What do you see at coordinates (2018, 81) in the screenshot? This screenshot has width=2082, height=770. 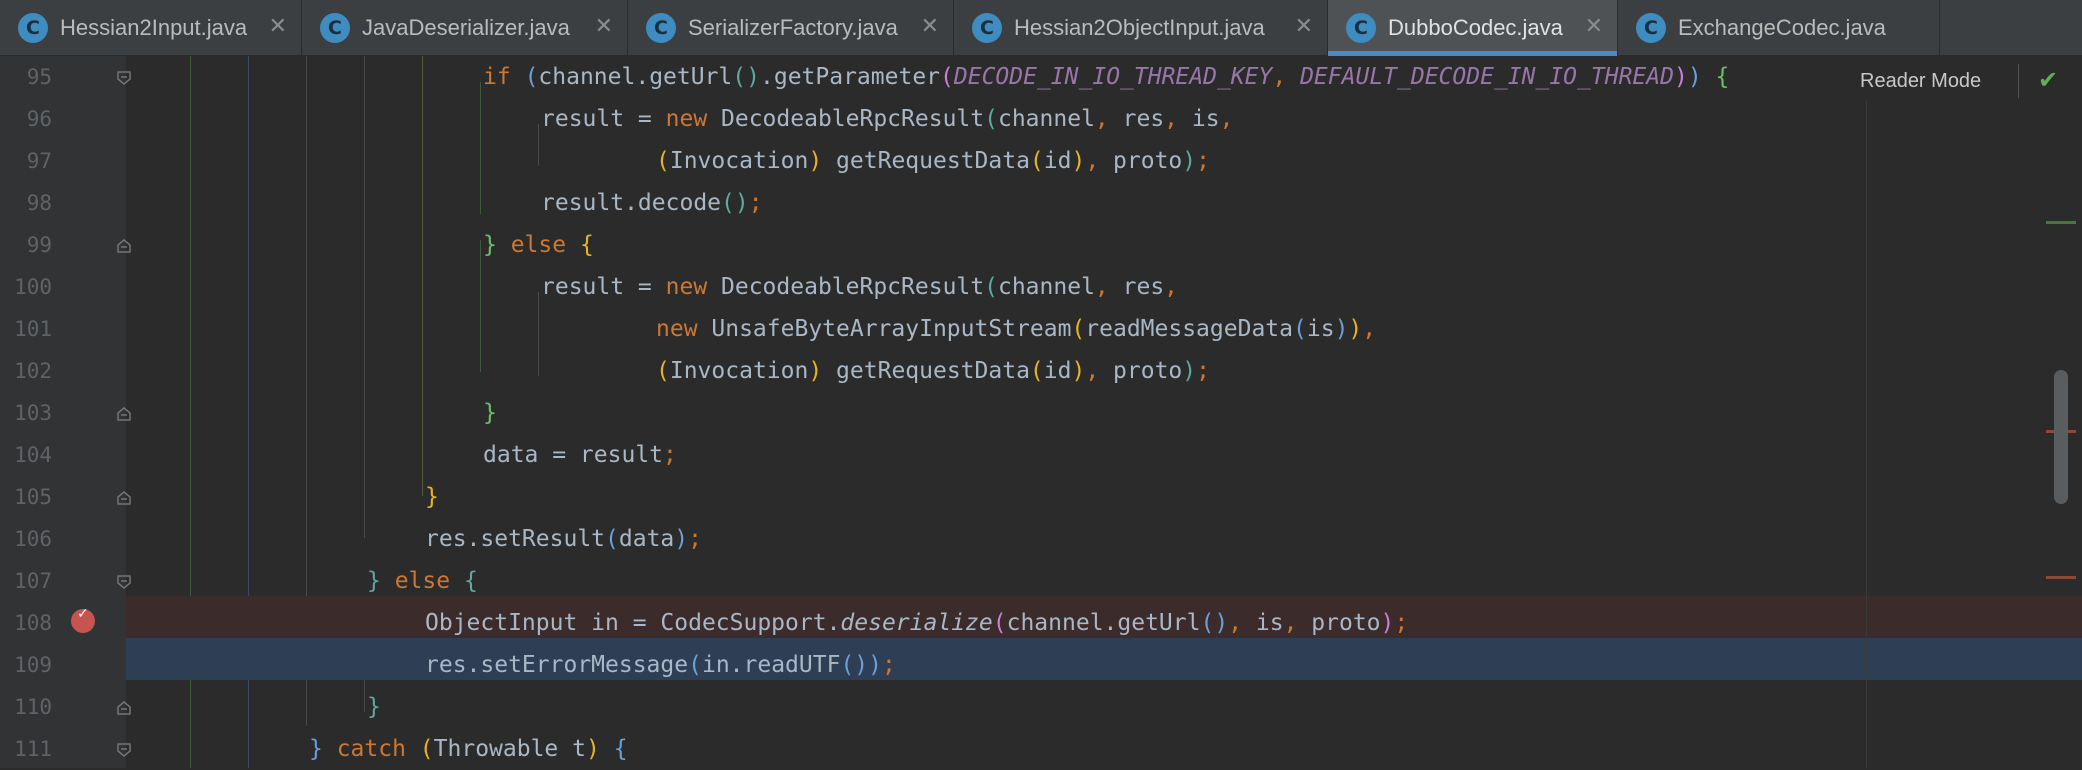 I see `divider` at bounding box center [2018, 81].